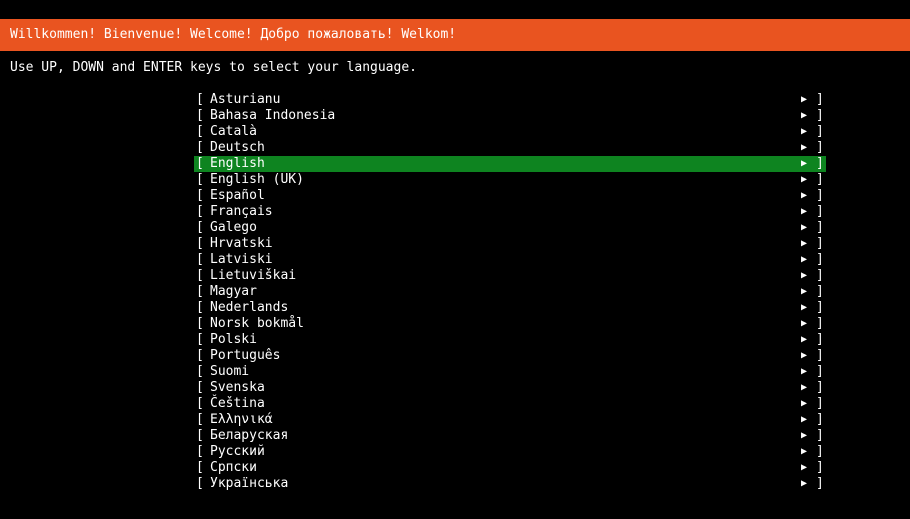  I want to click on language-label: Català, so click(233, 131).